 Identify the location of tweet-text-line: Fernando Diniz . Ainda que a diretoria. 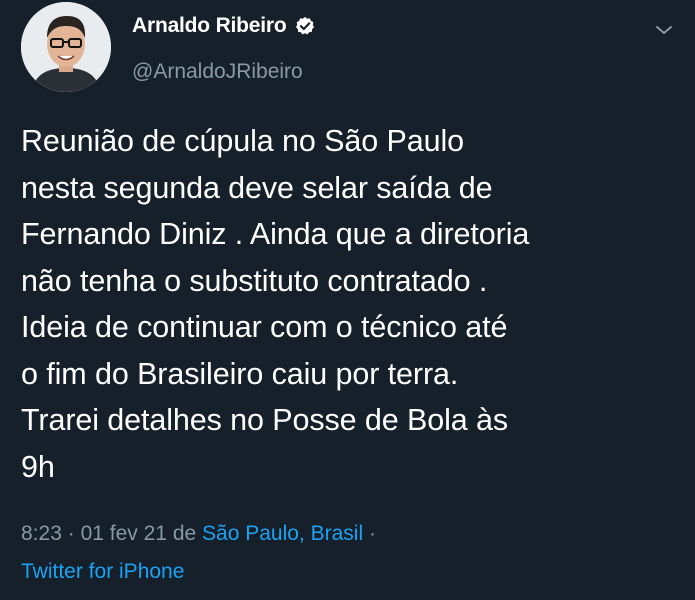
(275, 234).